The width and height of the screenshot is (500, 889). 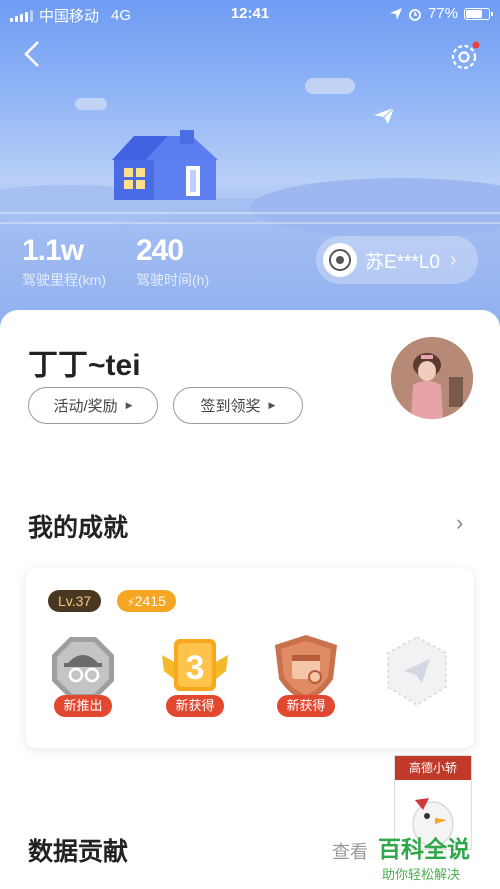 I want to click on points-value: 2415, so click(x=150, y=601).